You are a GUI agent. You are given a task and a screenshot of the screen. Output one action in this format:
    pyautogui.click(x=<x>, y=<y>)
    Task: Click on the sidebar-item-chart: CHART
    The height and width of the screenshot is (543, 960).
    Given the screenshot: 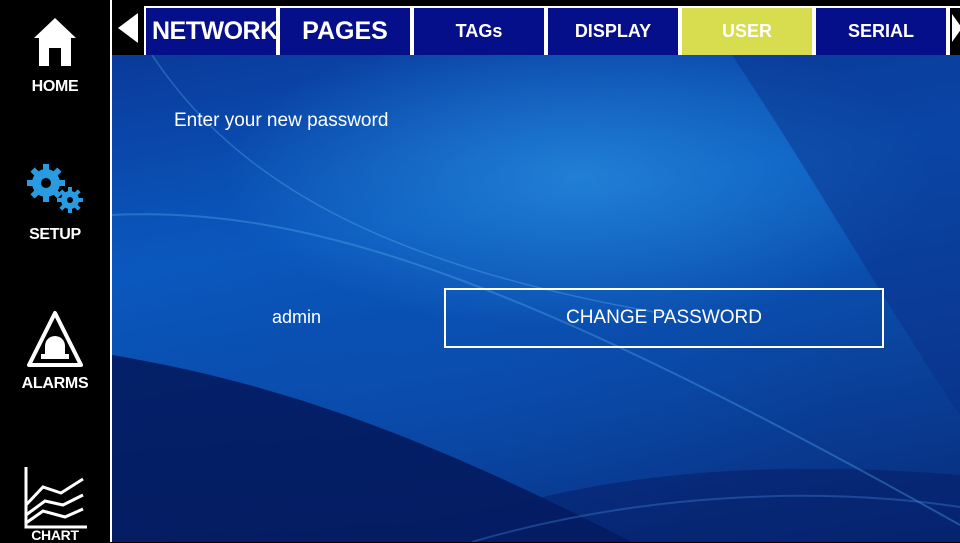 What is the action you would take?
    pyautogui.click(x=55, y=499)
    